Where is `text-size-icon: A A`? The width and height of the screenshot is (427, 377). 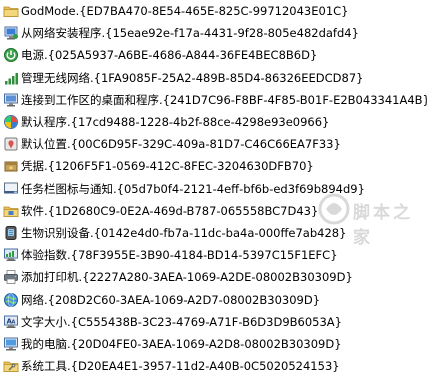
text-size-icon: A A is located at coordinates (11, 321).